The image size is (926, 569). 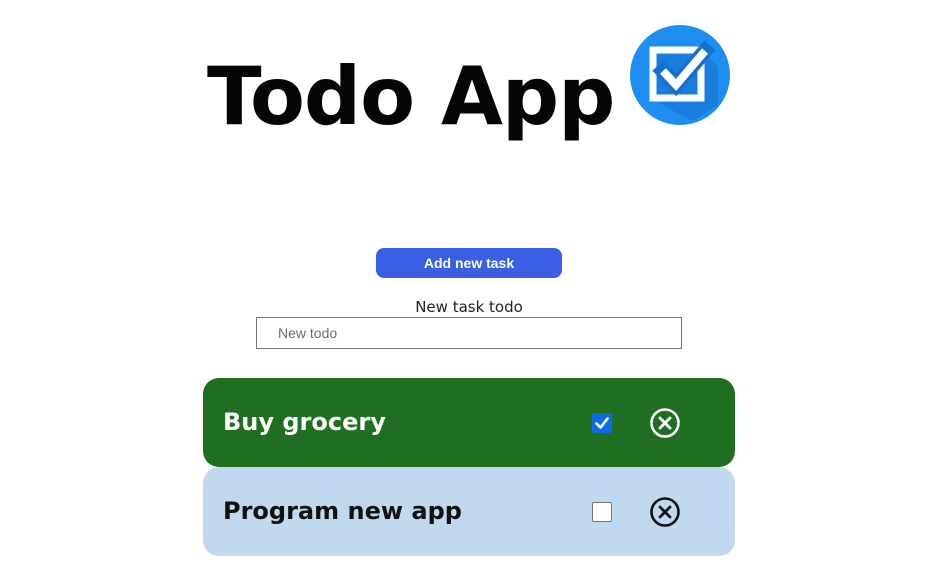 I want to click on add-task-button: Add new task, so click(x=469, y=263).